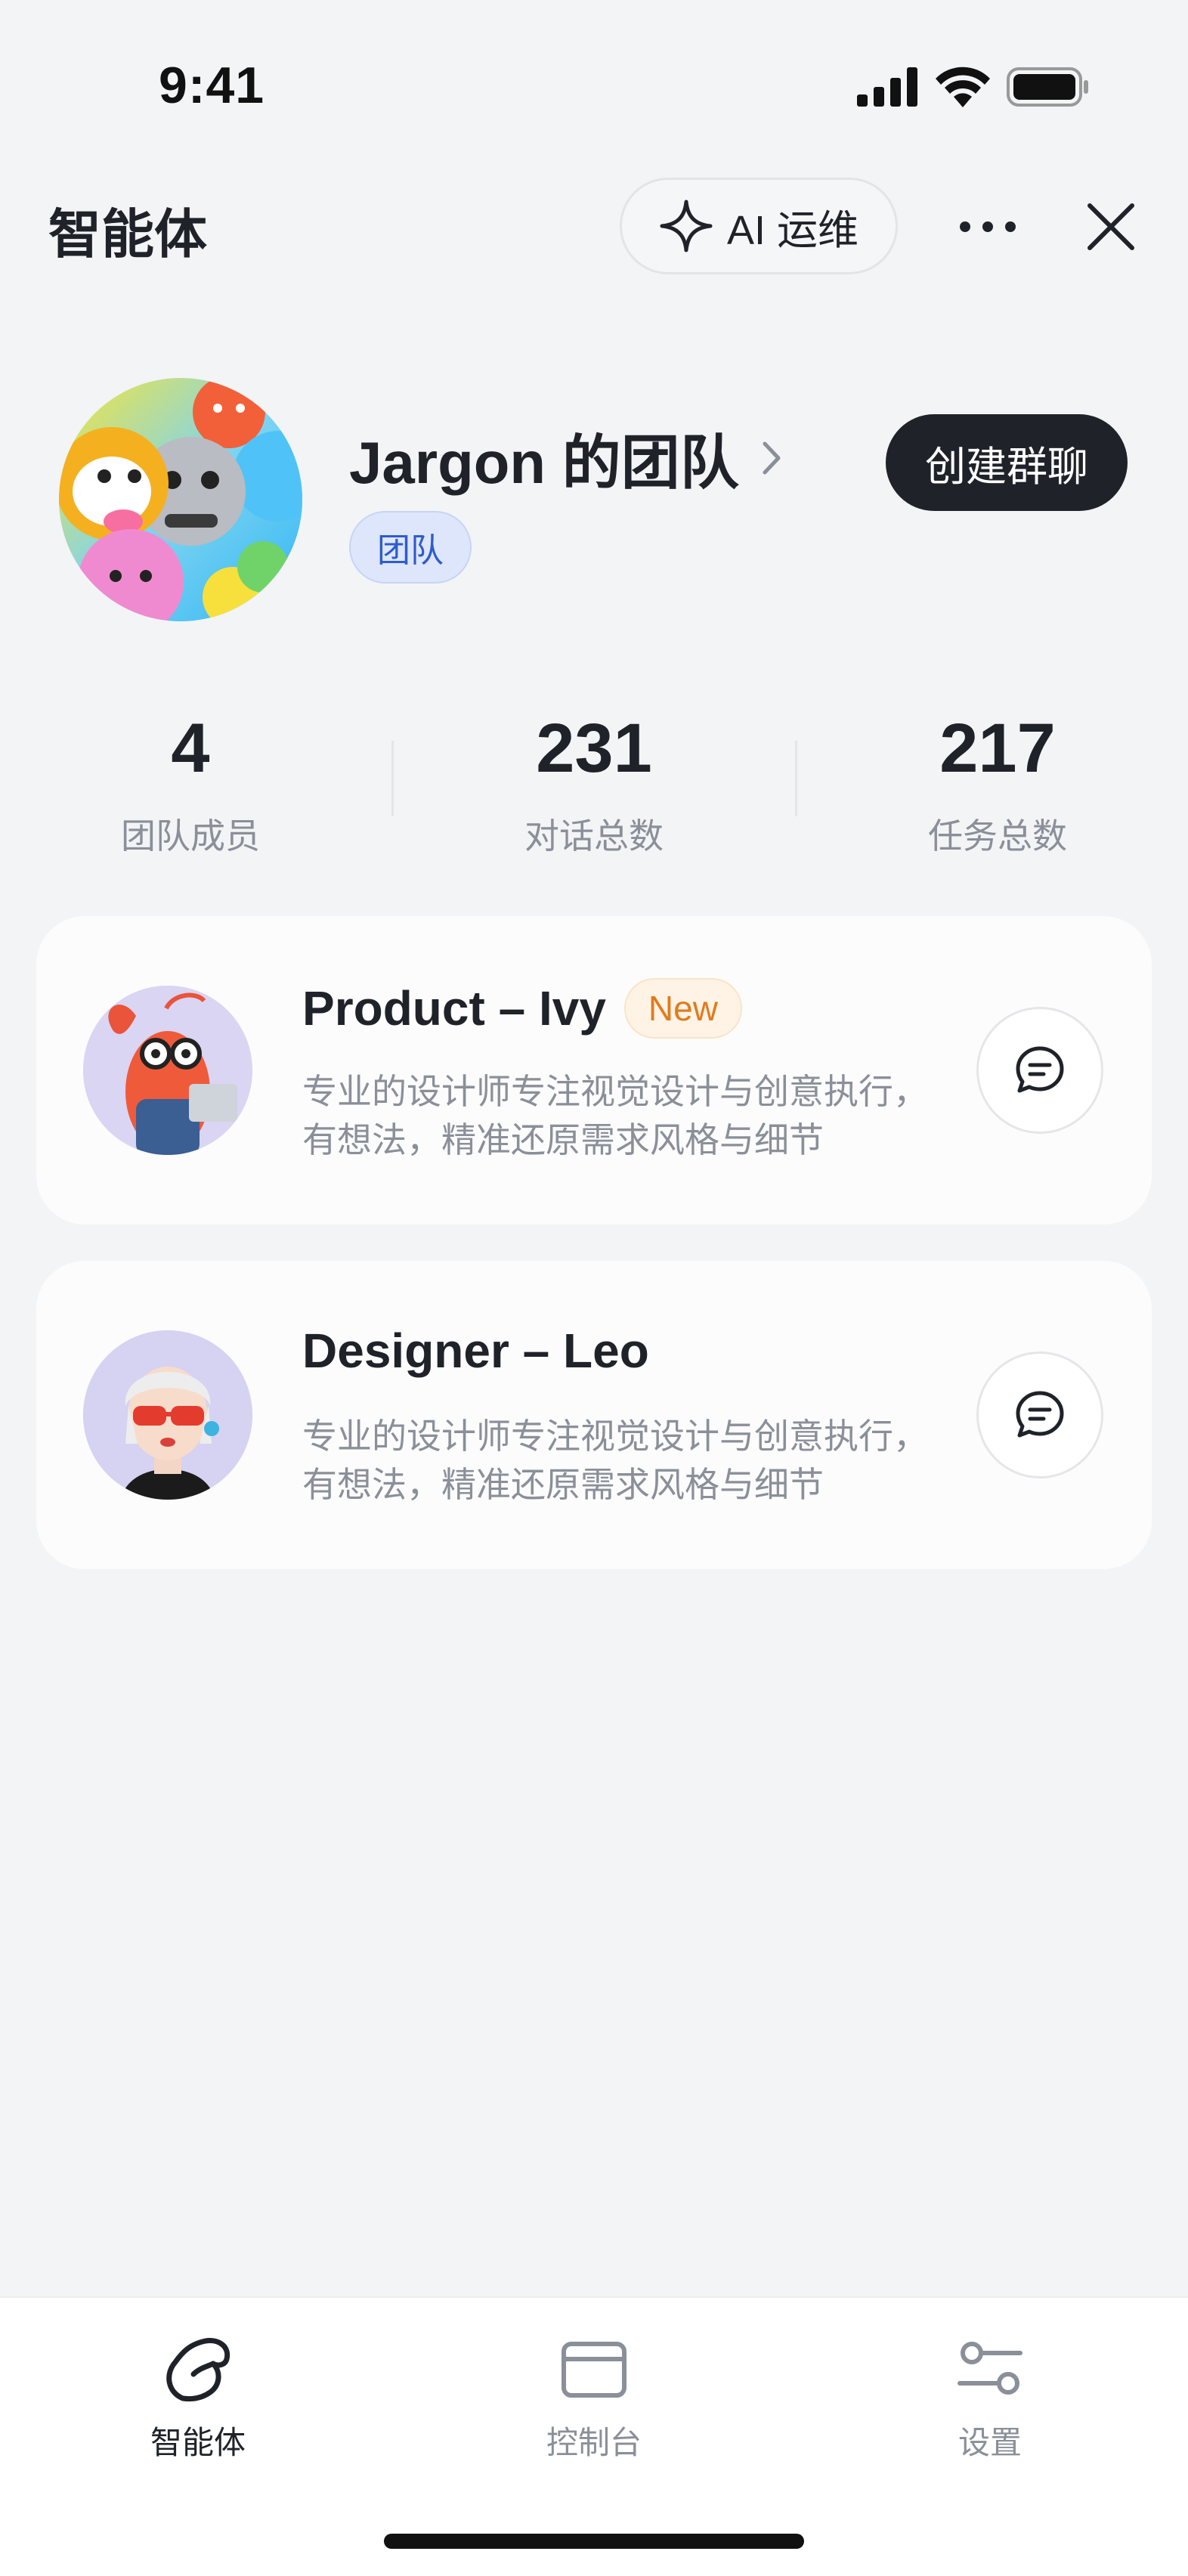 This screenshot has height=2576, width=1188. What do you see at coordinates (594, 748) in the screenshot?
I see `stat-value: 231` at bounding box center [594, 748].